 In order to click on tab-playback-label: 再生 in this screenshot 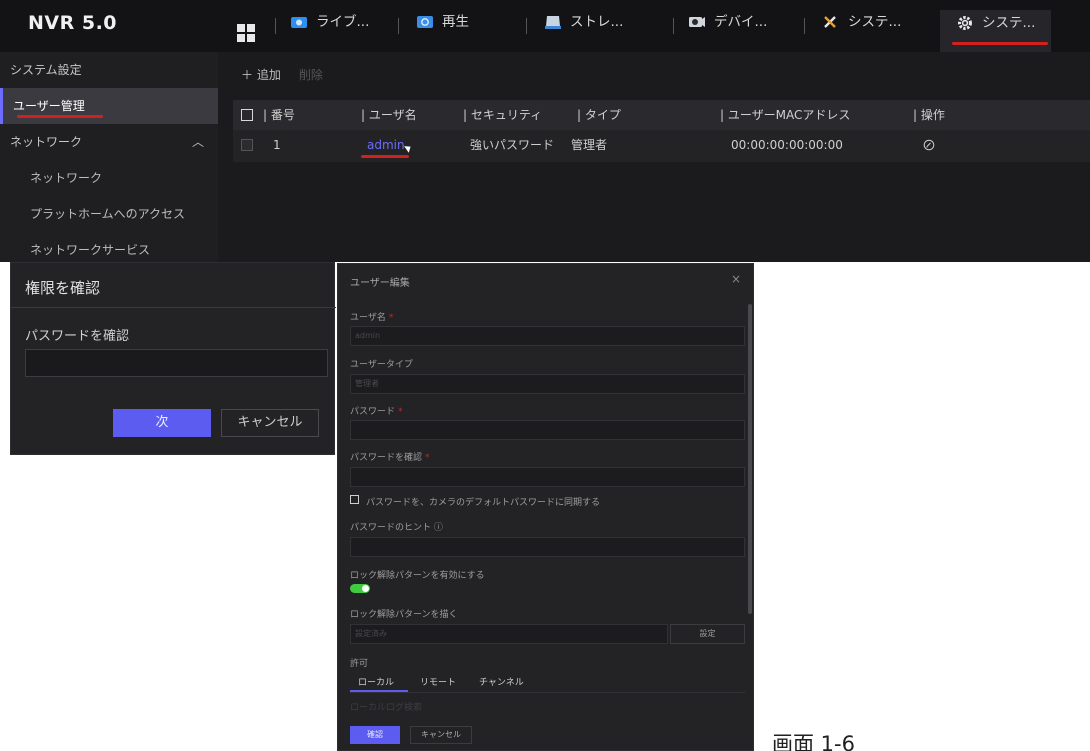, I will do `click(455, 22)`.